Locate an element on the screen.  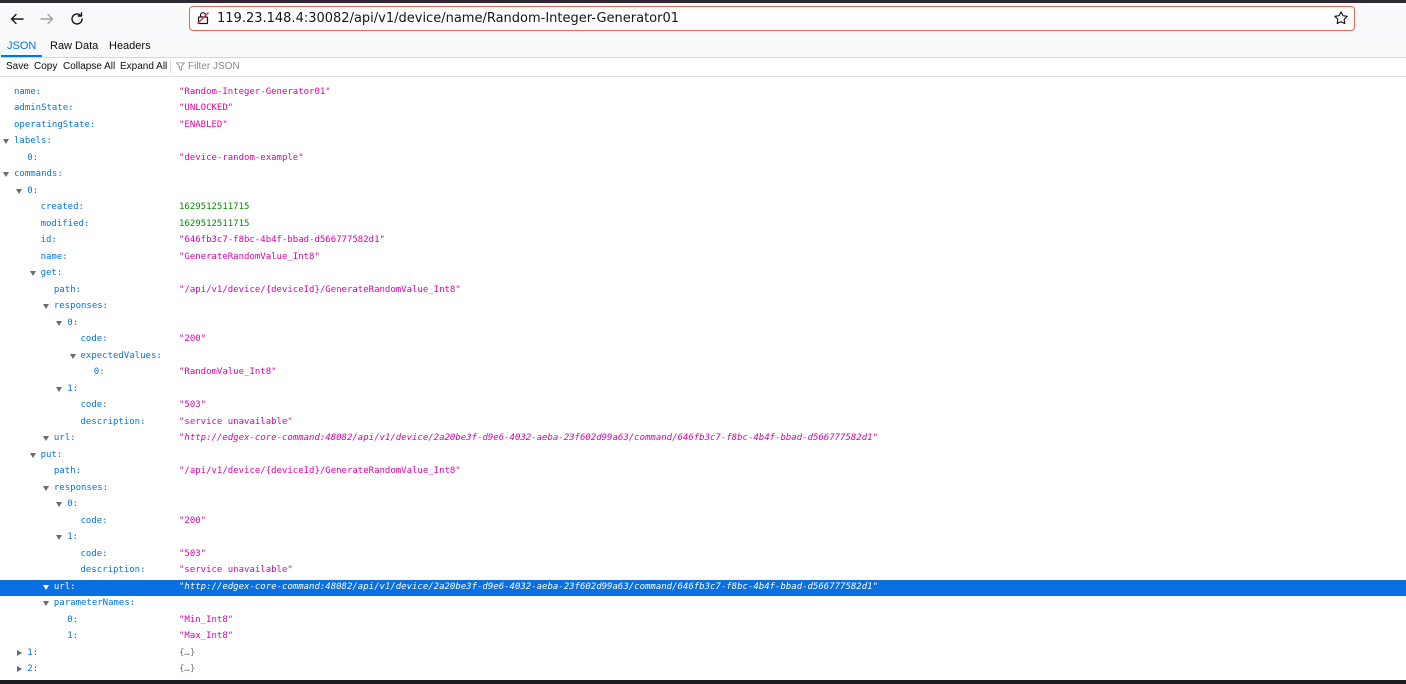
json-value: "ENABLED" is located at coordinates (203, 124).